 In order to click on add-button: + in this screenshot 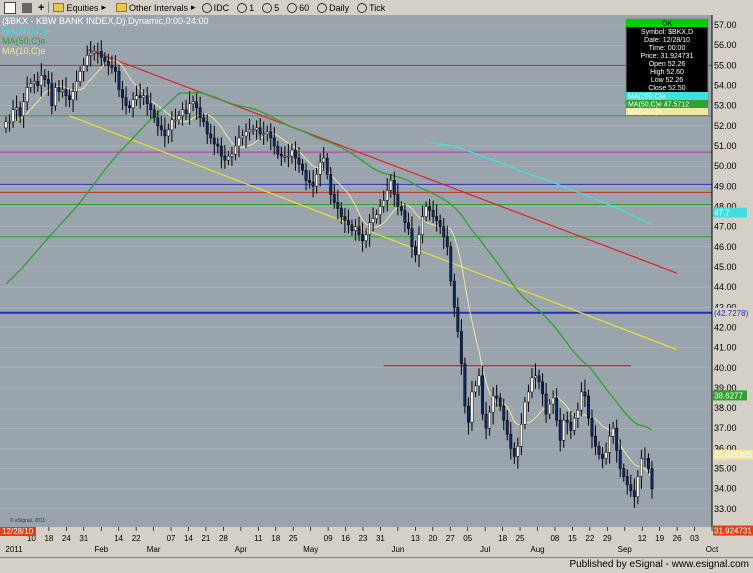, I will do `click(41, 8)`.